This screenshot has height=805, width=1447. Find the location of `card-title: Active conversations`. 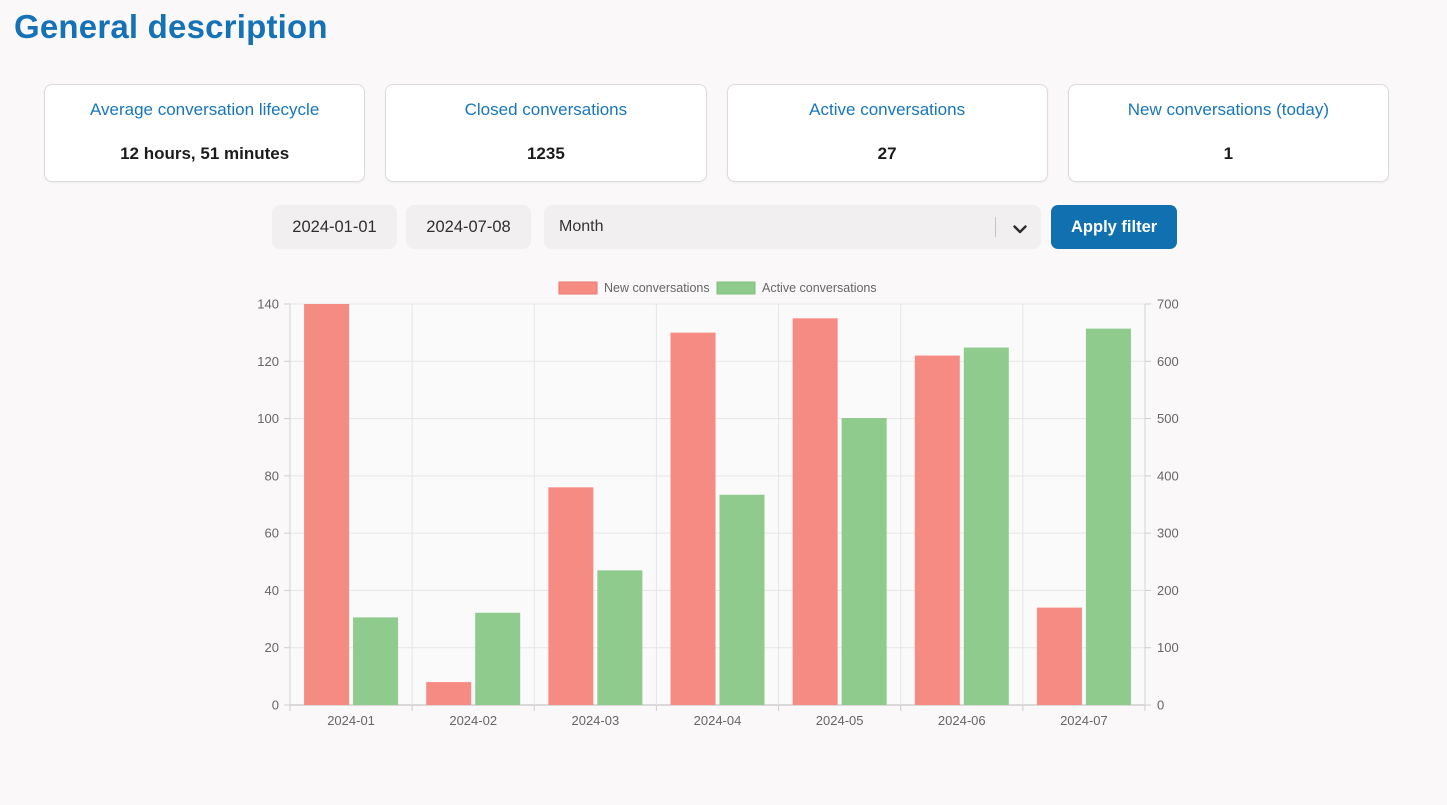

card-title: Active conversations is located at coordinates (887, 109).